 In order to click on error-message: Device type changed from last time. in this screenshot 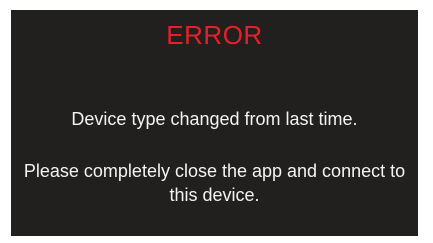, I will do `click(214, 119)`.